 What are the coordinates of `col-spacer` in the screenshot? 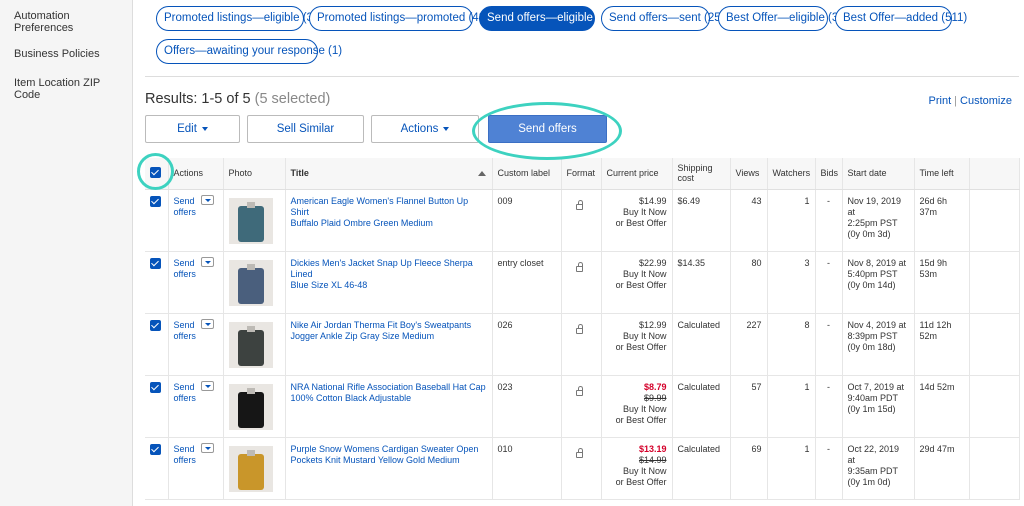 It's located at (994, 174).